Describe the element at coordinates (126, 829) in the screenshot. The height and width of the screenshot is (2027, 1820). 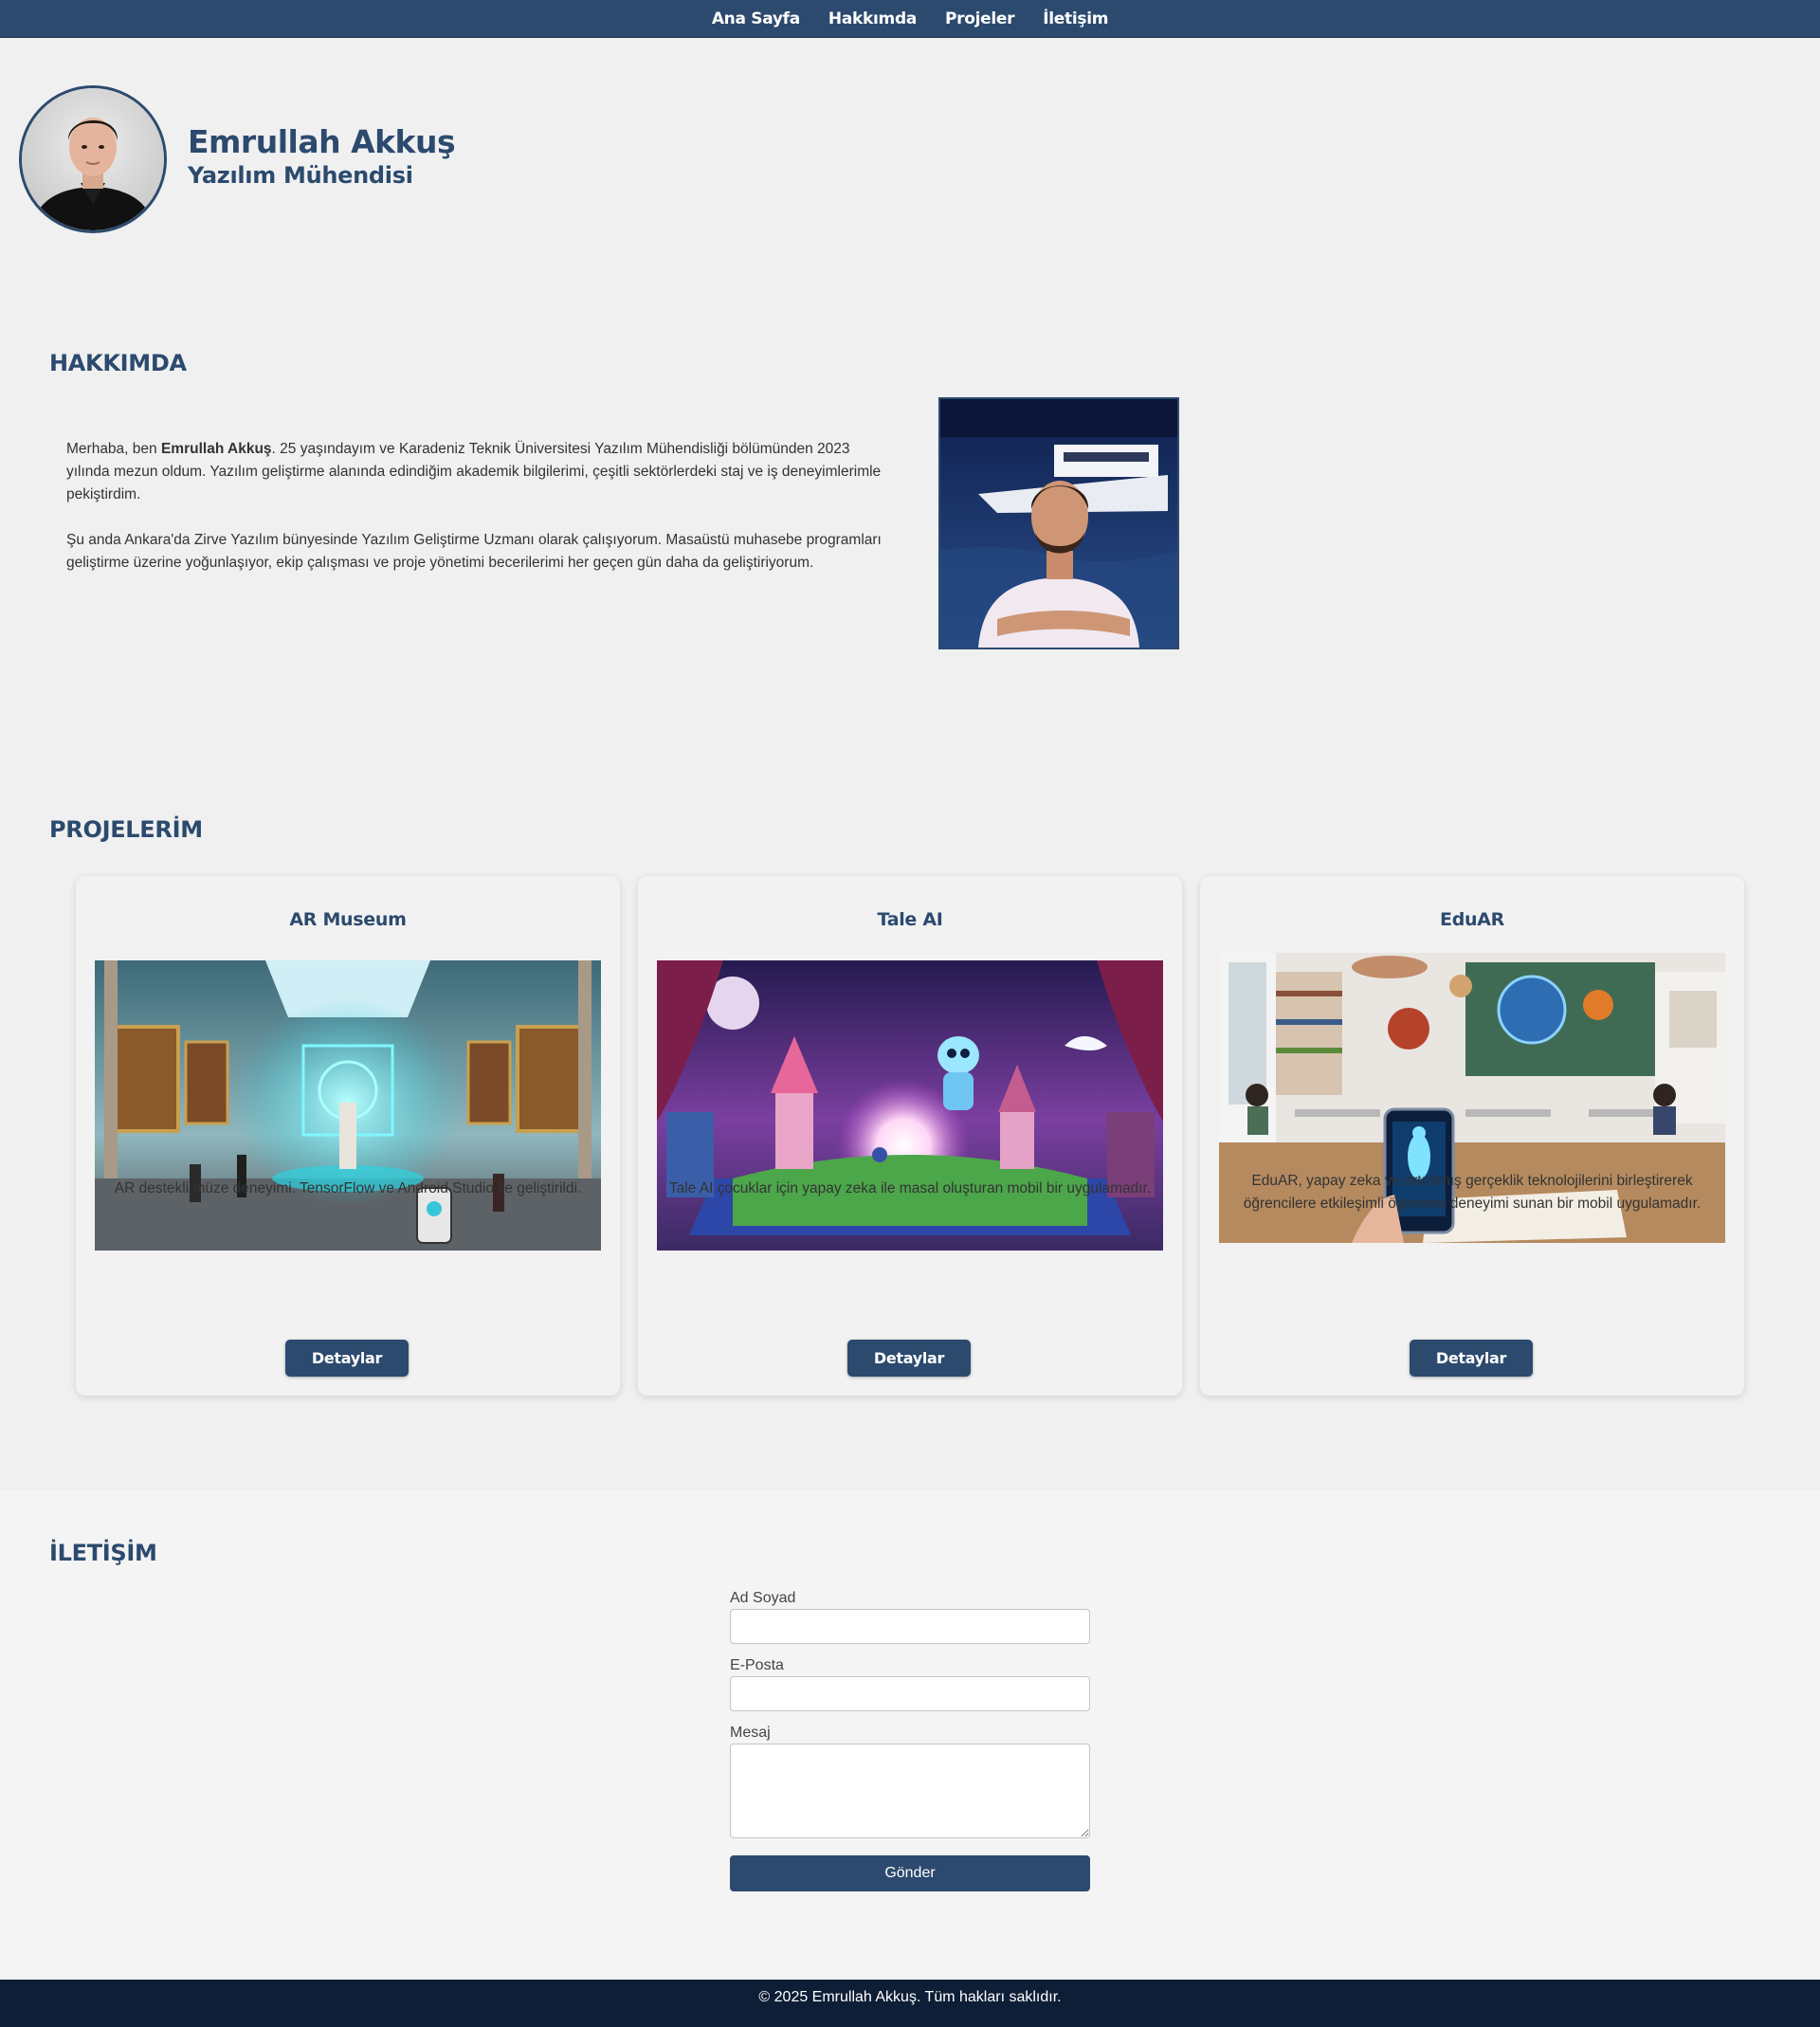
I see `projects-heading: PROJELERİM` at that location.